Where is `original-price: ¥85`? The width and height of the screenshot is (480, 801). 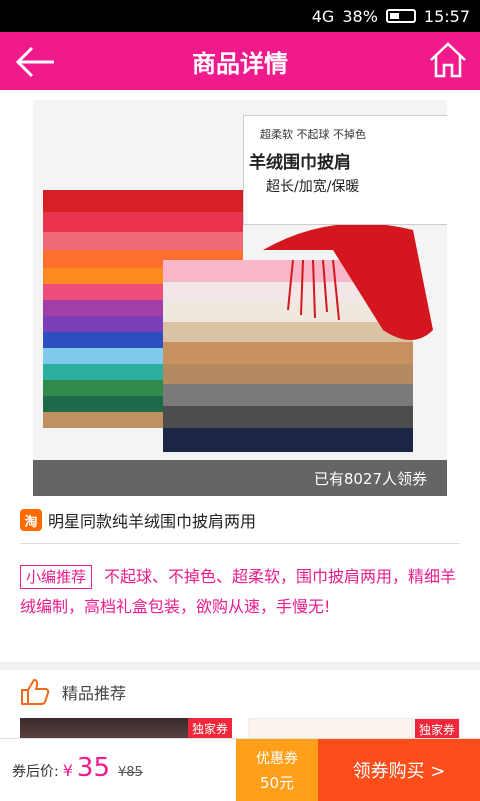
original-price: ¥85 is located at coordinates (130, 772).